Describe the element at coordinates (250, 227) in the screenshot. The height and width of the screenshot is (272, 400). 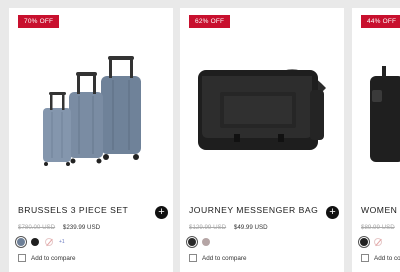
I see `sale-price: $49.99 USD` at that location.